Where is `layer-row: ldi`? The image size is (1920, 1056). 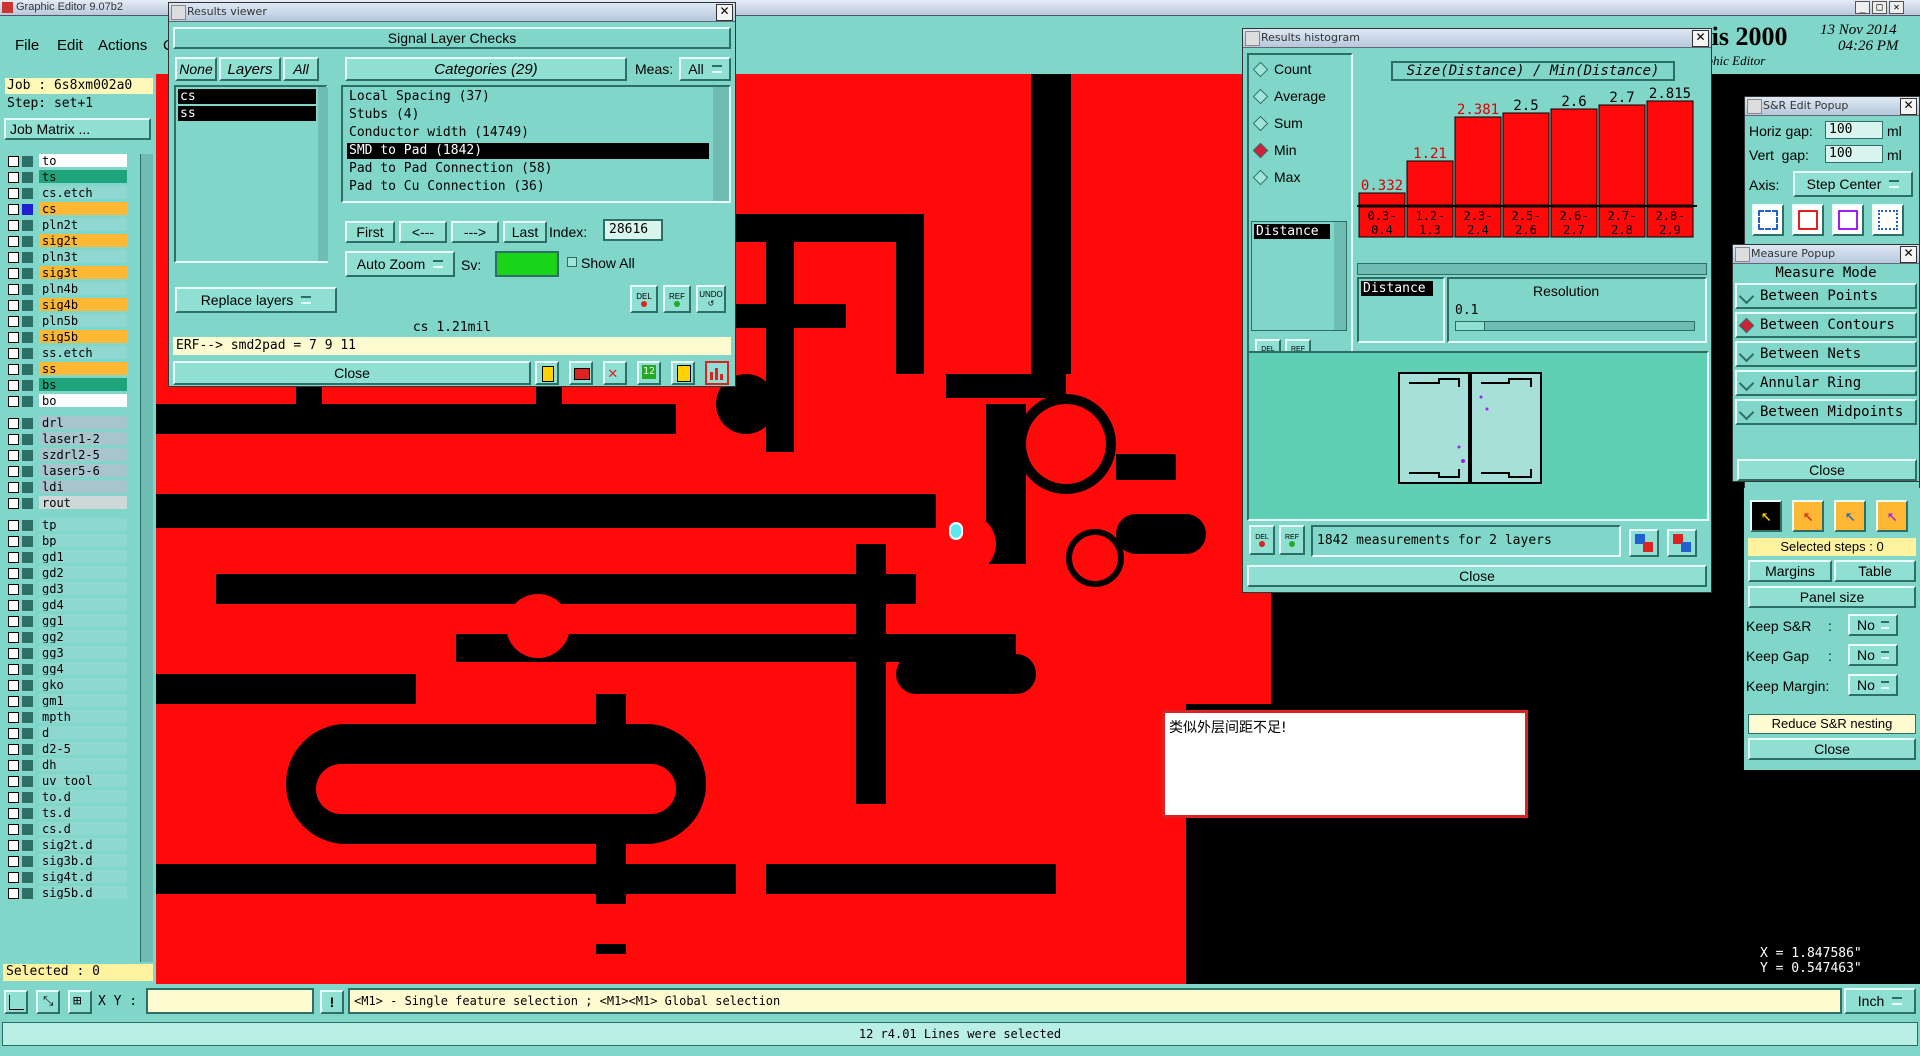 layer-row: ldi is located at coordinates (66, 487).